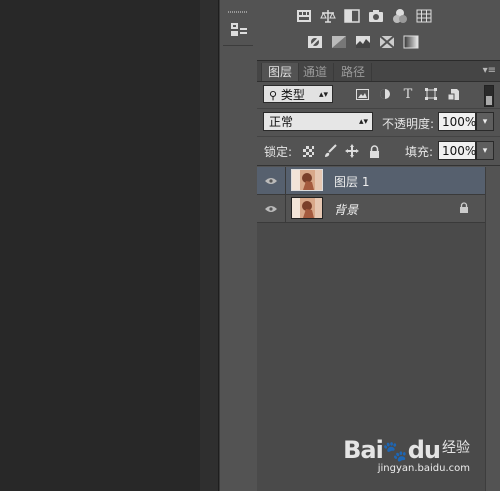 The width and height of the screenshot is (500, 491). What do you see at coordinates (346, 209) in the screenshot?
I see `layer-name: 背景` at bounding box center [346, 209].